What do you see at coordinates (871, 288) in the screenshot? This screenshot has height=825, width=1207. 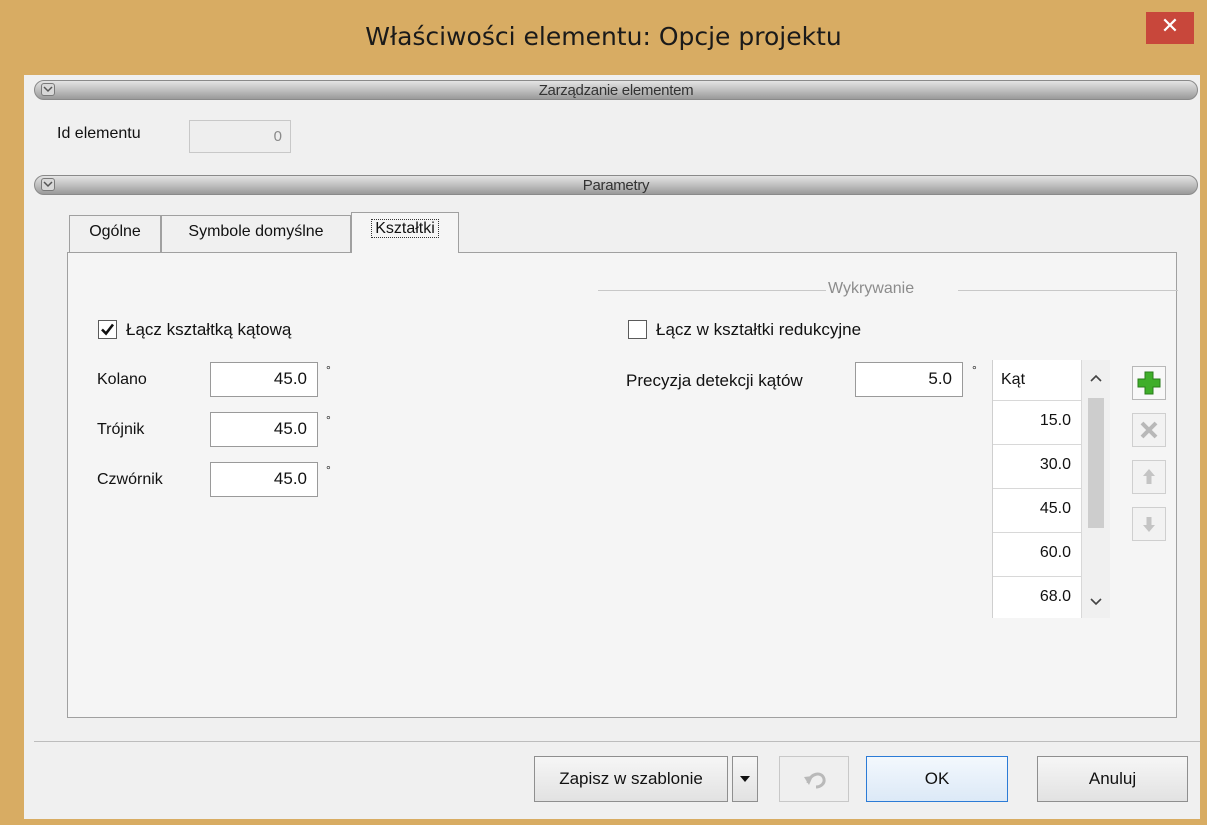 I see `detection-group-label: Wykrywanie` at bounding box center [871, 288].